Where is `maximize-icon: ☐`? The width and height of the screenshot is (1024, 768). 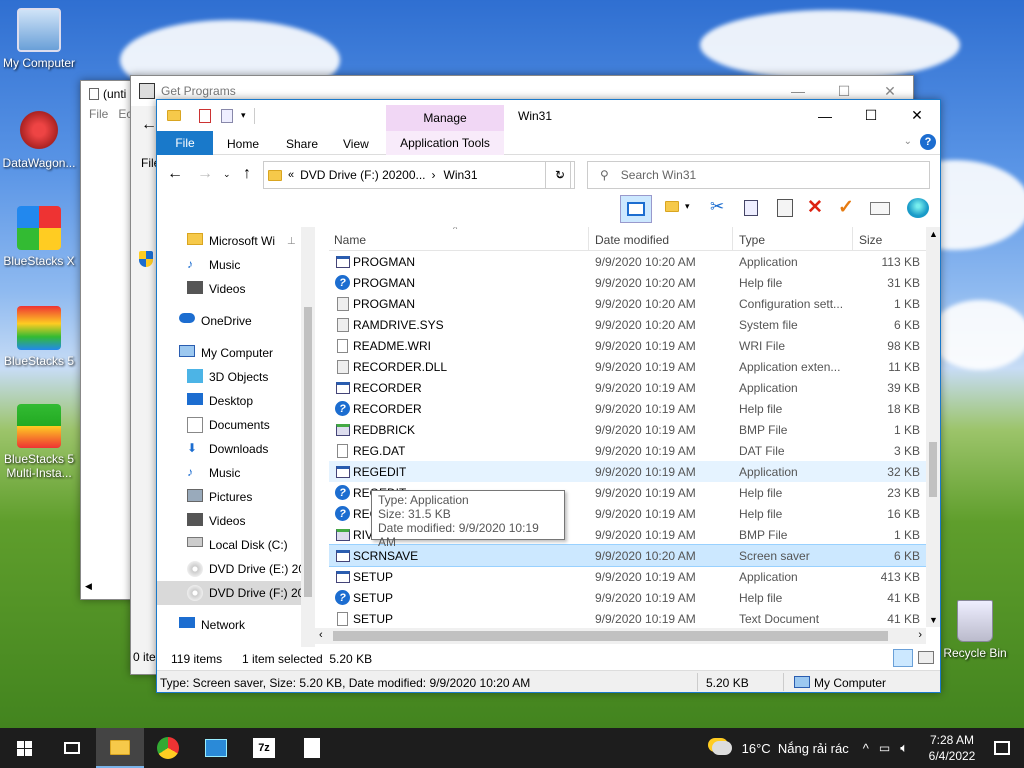 maximize-icon: ☐ is located at coordinates (871, 116).